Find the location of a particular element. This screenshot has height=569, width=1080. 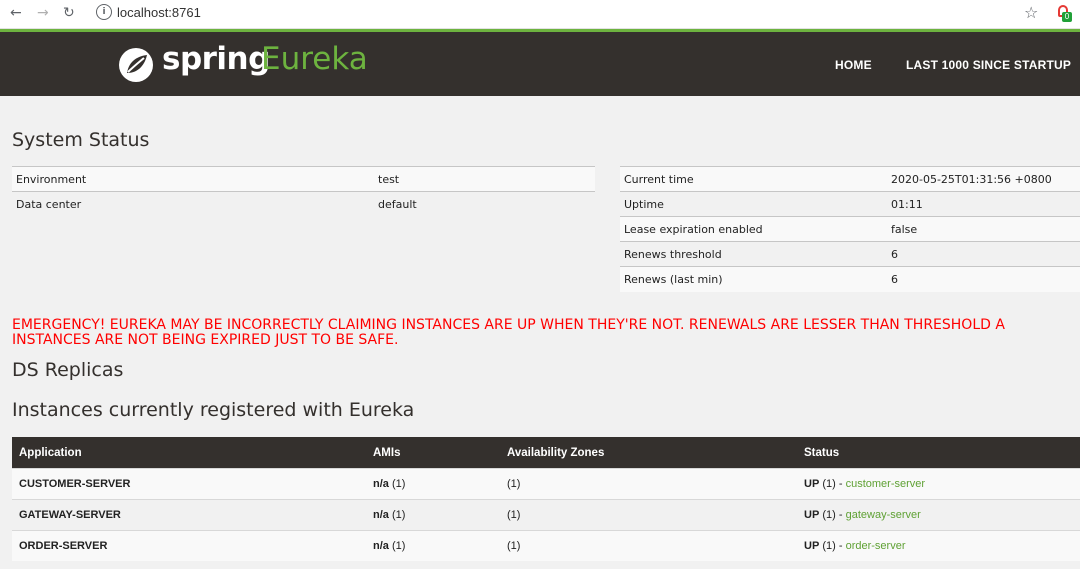

status-label: Renews threshold is located at coordinates (753, 254).